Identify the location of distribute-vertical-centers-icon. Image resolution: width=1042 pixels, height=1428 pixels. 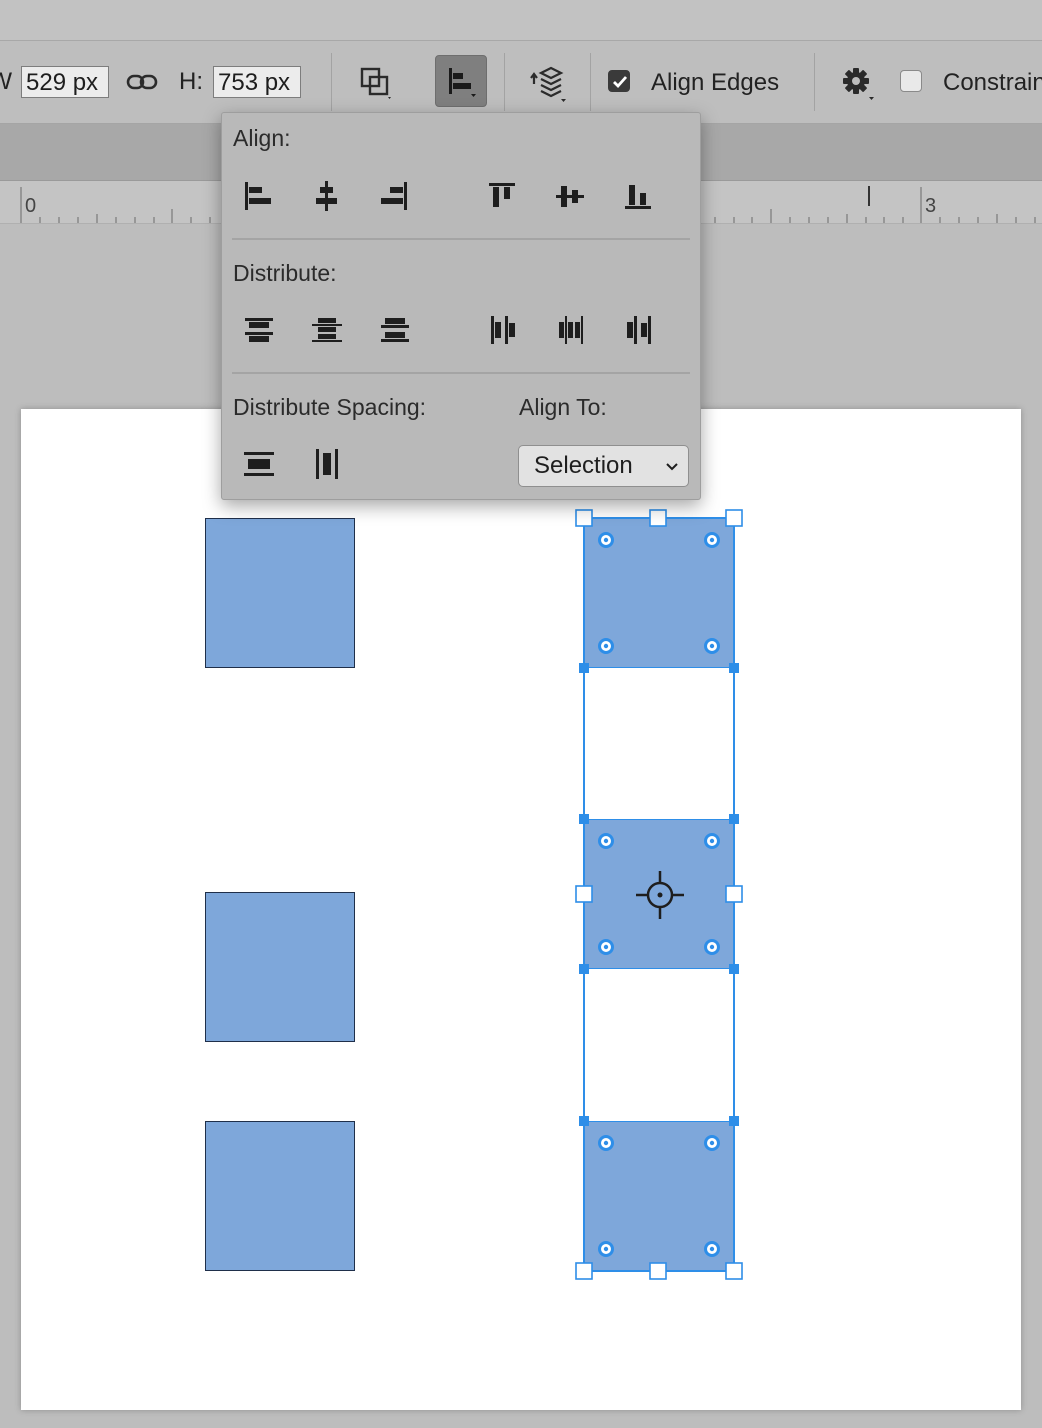
(327, 330).